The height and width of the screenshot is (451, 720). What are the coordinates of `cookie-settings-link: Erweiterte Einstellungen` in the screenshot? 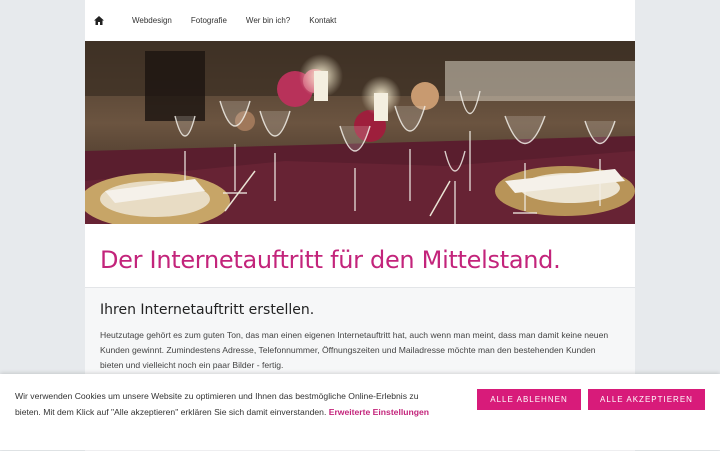 It's located at (379, 412).